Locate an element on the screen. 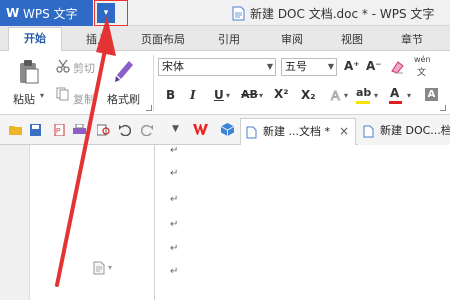  strikethrough-button: AB is located at coordinates (249, 94).